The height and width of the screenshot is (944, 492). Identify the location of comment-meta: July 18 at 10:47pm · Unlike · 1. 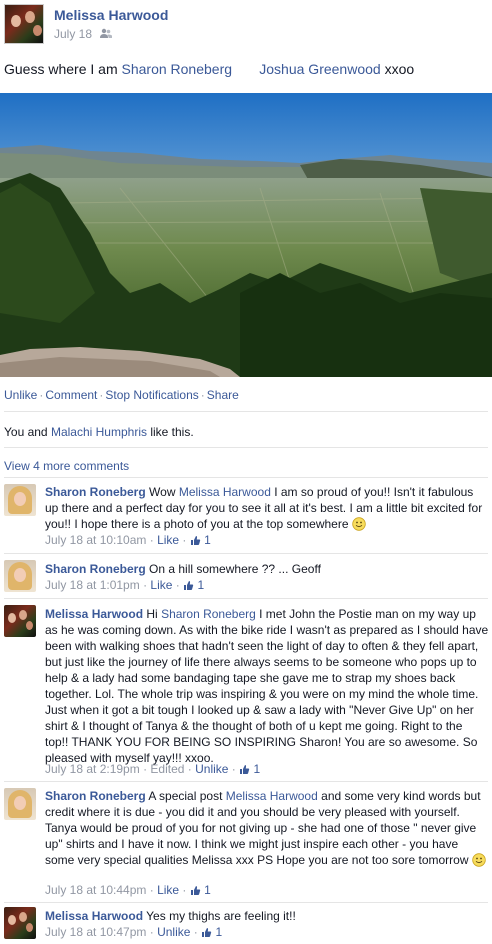
(134, 932).